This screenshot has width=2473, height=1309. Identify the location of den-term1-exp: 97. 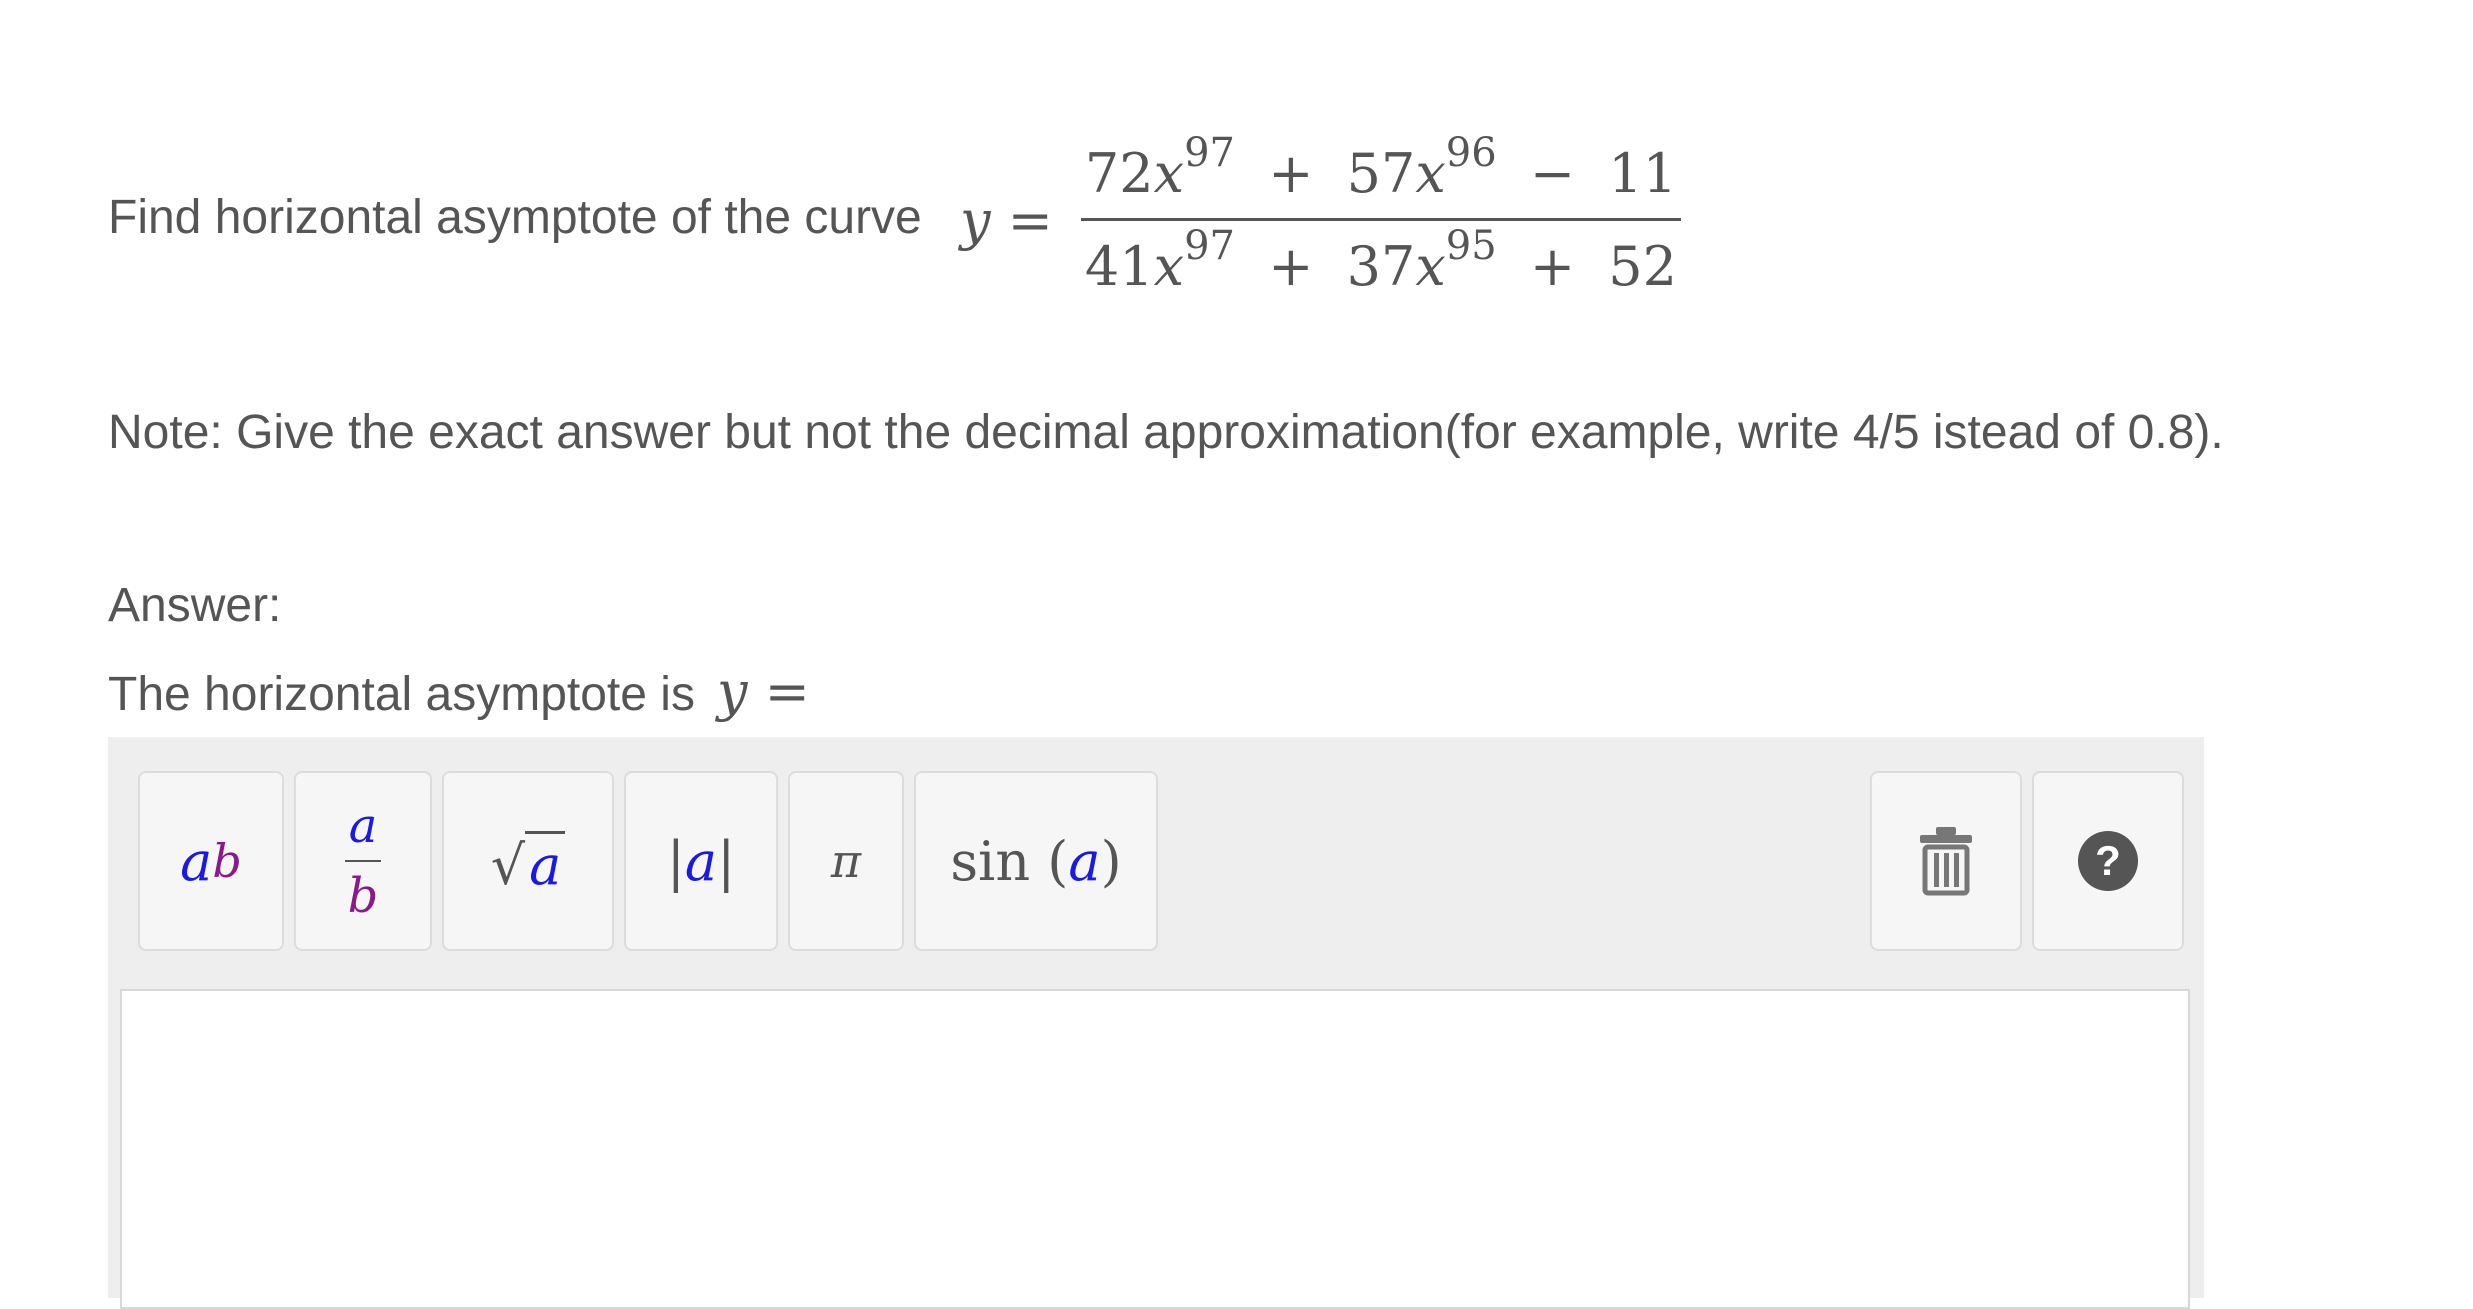
(1210, 245).